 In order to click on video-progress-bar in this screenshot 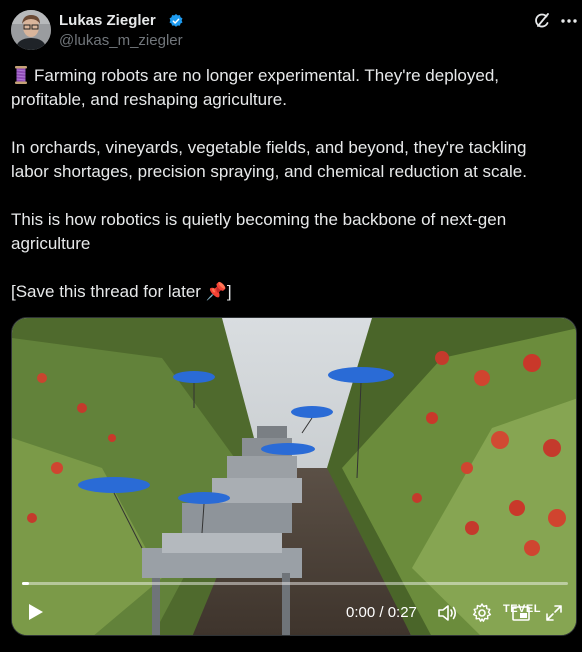, I will do `click(295, 583)`.